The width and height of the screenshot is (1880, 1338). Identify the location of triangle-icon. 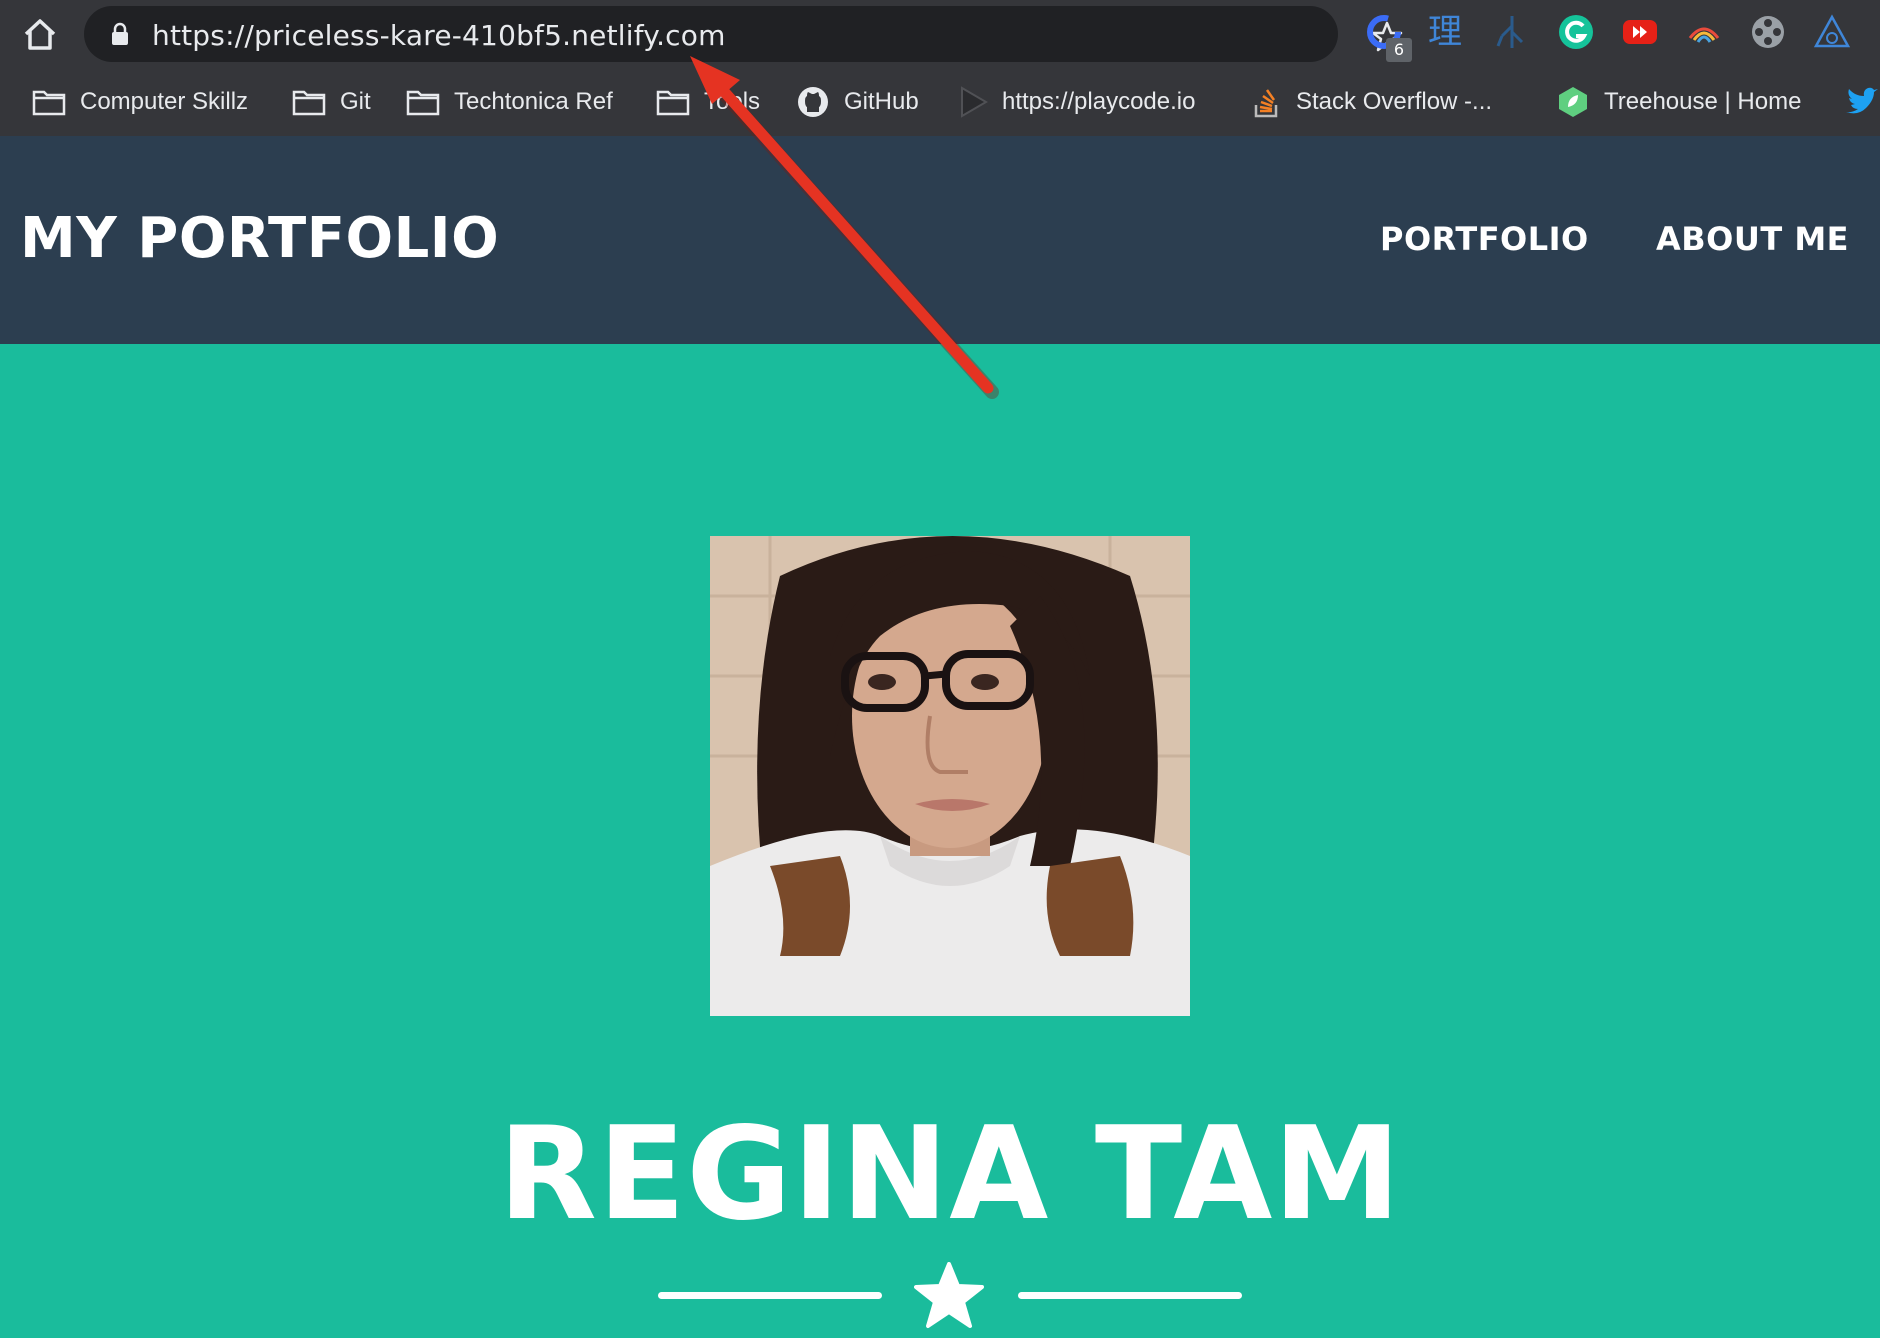
(1832, 32).